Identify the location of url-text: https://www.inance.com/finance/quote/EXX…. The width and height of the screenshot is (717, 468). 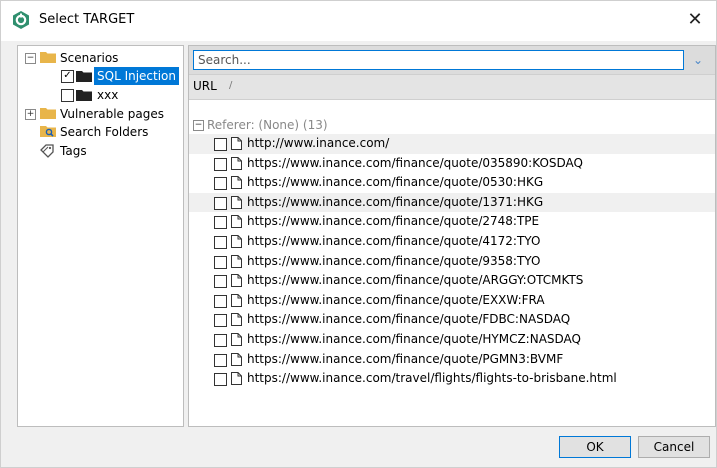
(396, 299).